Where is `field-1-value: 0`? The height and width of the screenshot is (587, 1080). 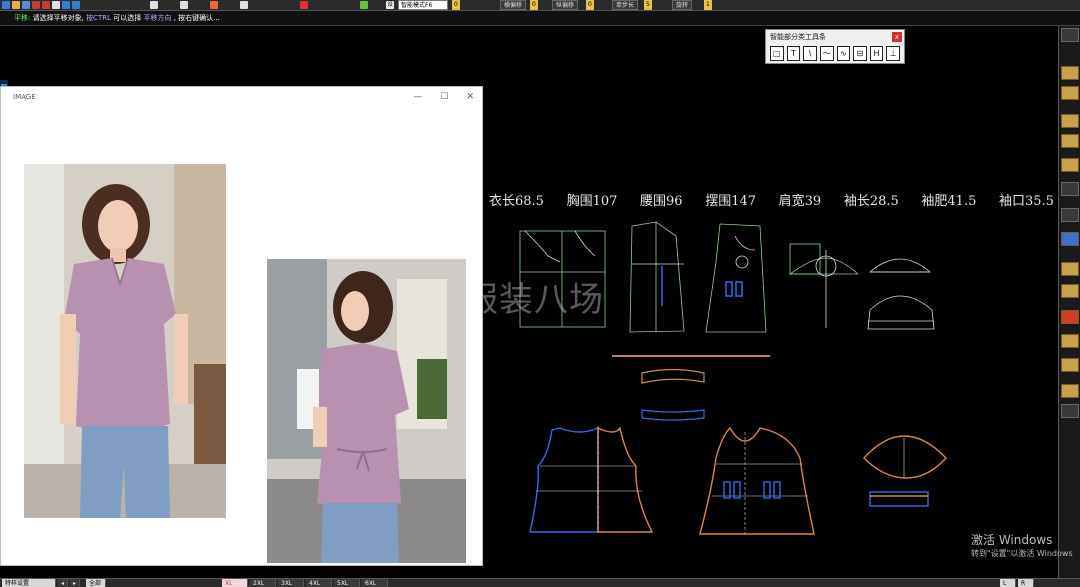 field-1-value: 0 is located at coordinates (534, 5).